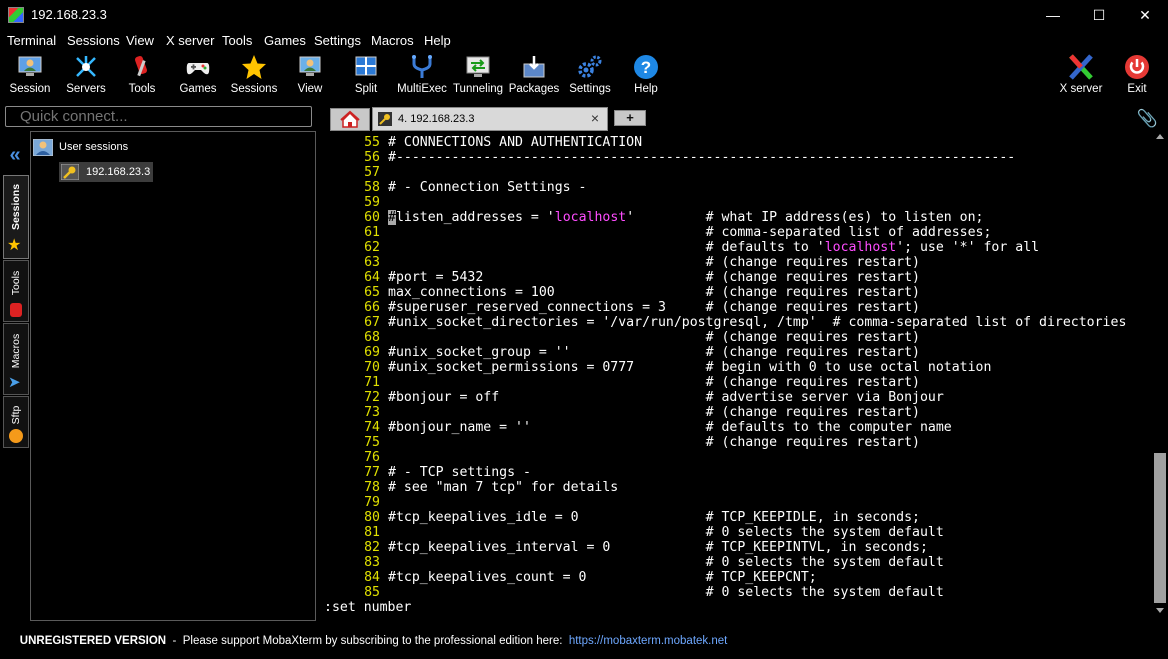 The height and width of the screenshot is (659, 1168). What do you see at coordinates (350, 119) in the screenshot?
I see `home-tab` at bounding box center [350, 119].